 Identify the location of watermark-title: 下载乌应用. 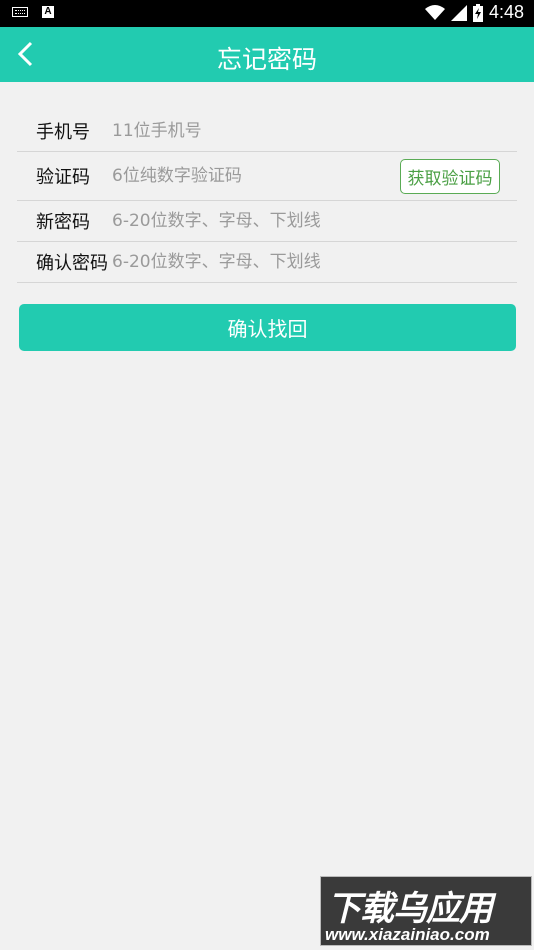
(410, 909).